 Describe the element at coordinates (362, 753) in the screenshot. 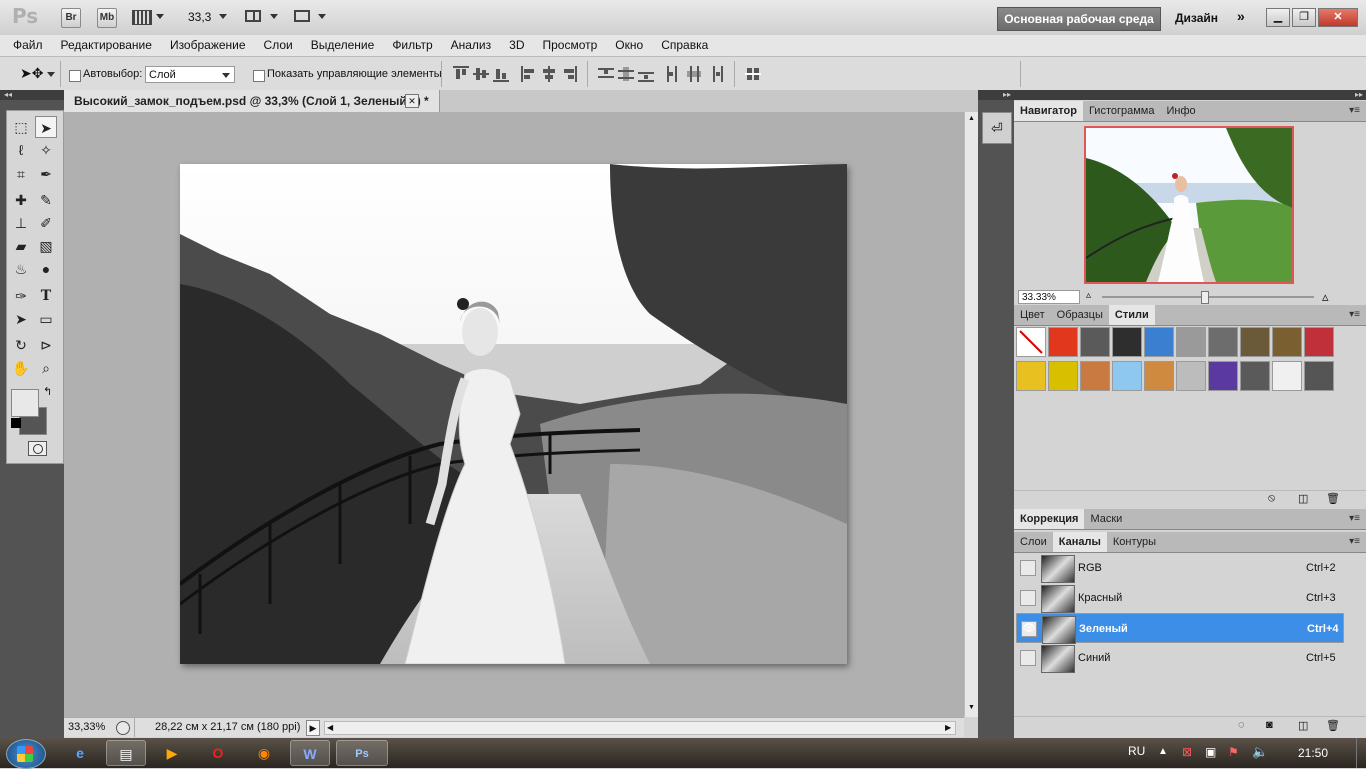

I see `photoshop-task-icon: Ps` at that location.